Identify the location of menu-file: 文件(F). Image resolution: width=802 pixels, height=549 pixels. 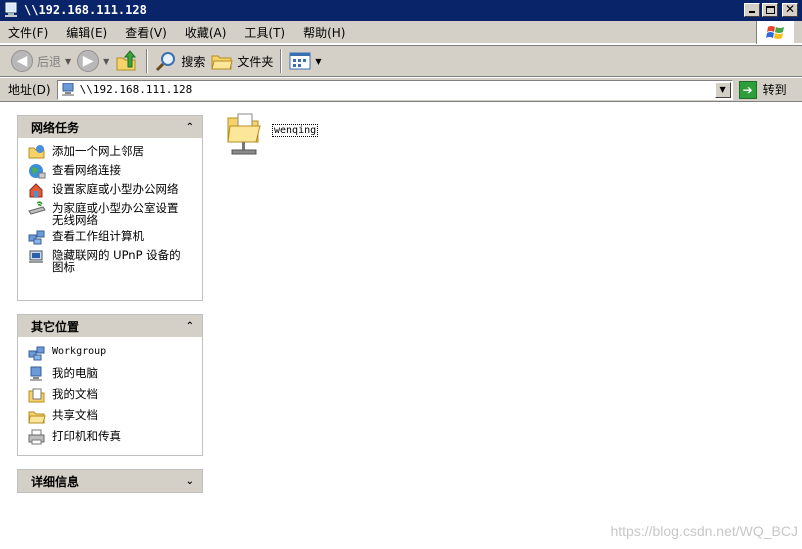
(28, 32).